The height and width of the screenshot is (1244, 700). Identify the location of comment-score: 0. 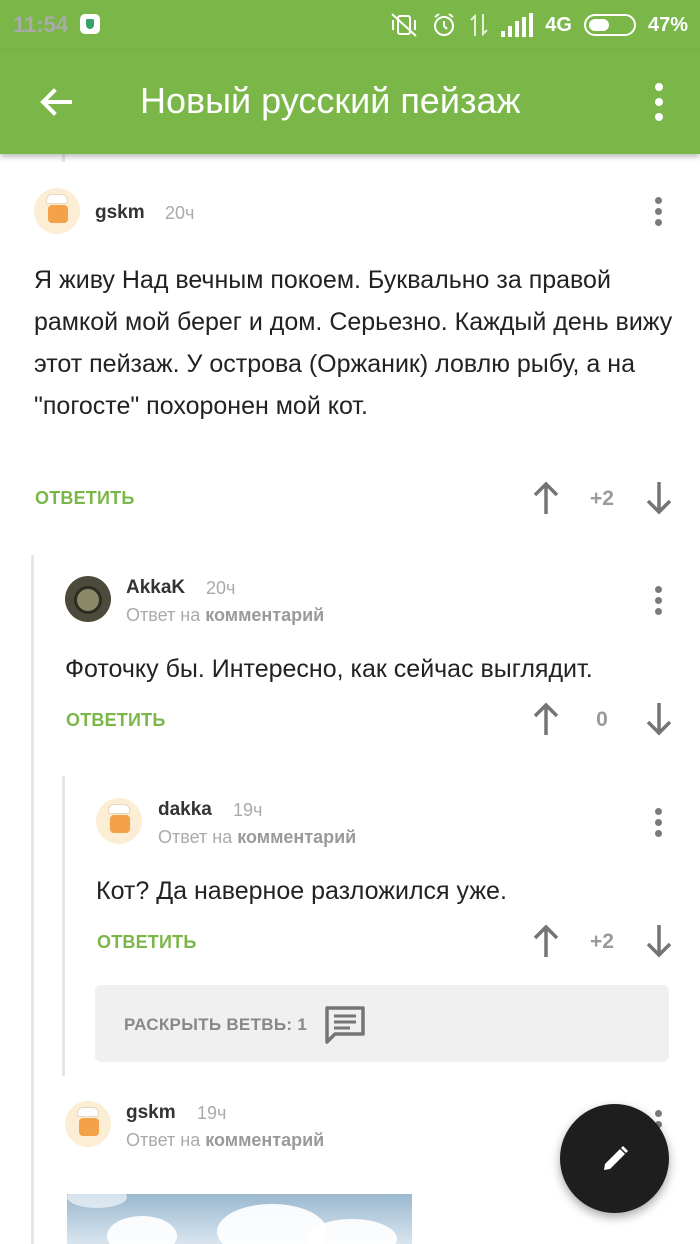
(602, 719).